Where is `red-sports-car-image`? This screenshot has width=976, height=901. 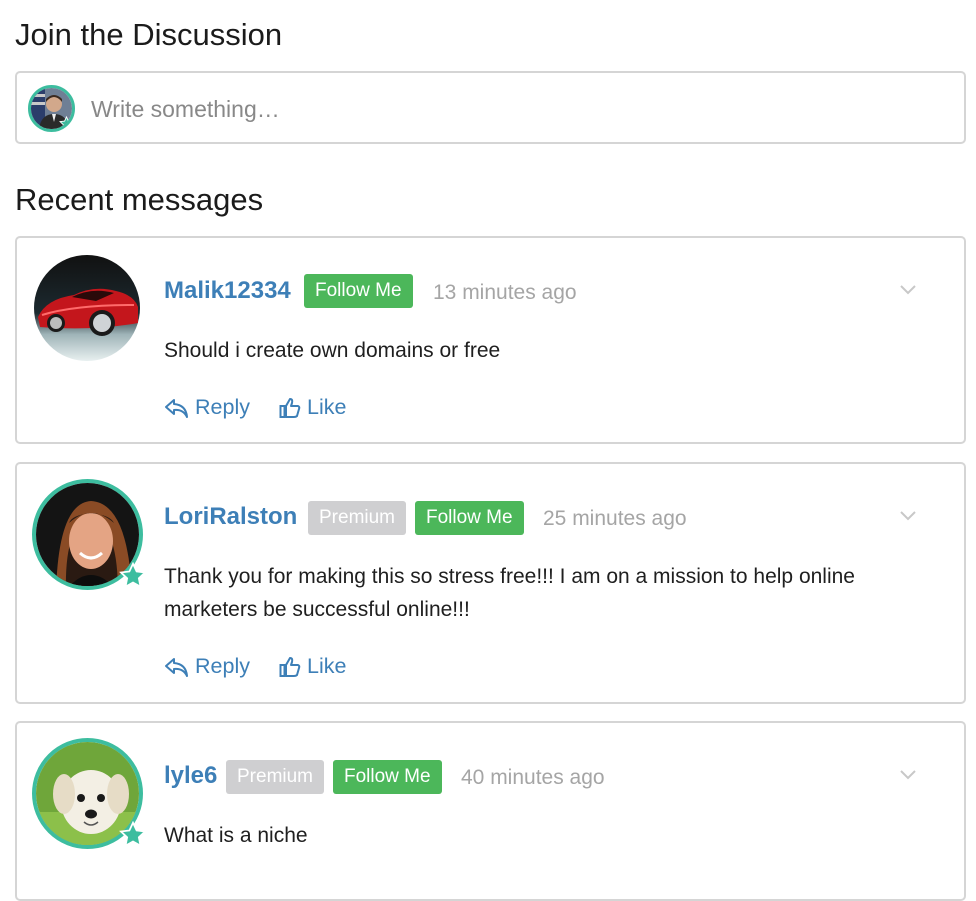 red-sports-car-image is located at coordinates (87, 308).